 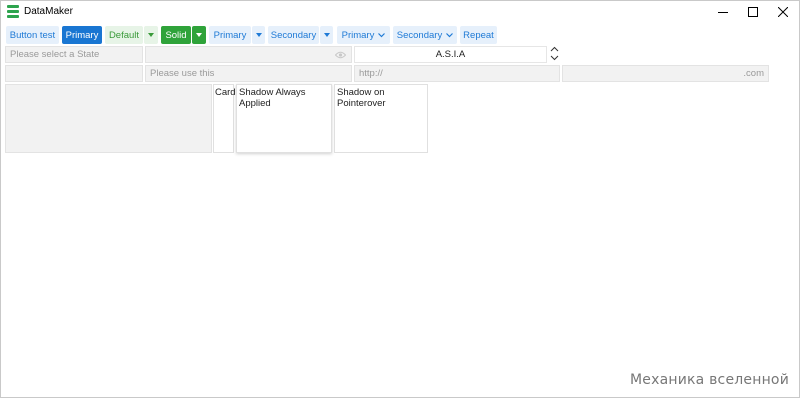 I want to click on button-test-label: Button test, so click(x=32, y=35).